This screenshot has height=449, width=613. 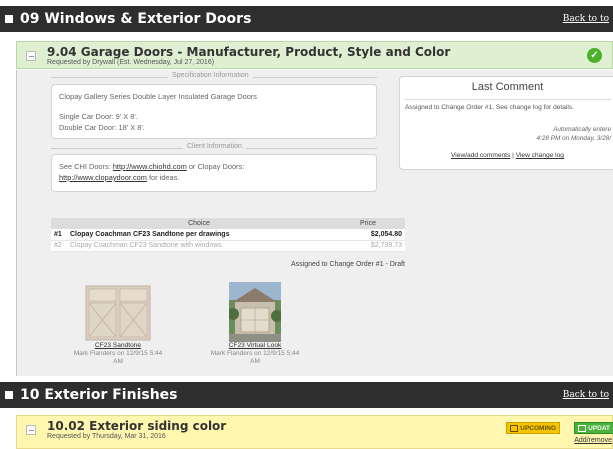 I want to click on check-circle-icon: ✓, so click(x=594, y=55).